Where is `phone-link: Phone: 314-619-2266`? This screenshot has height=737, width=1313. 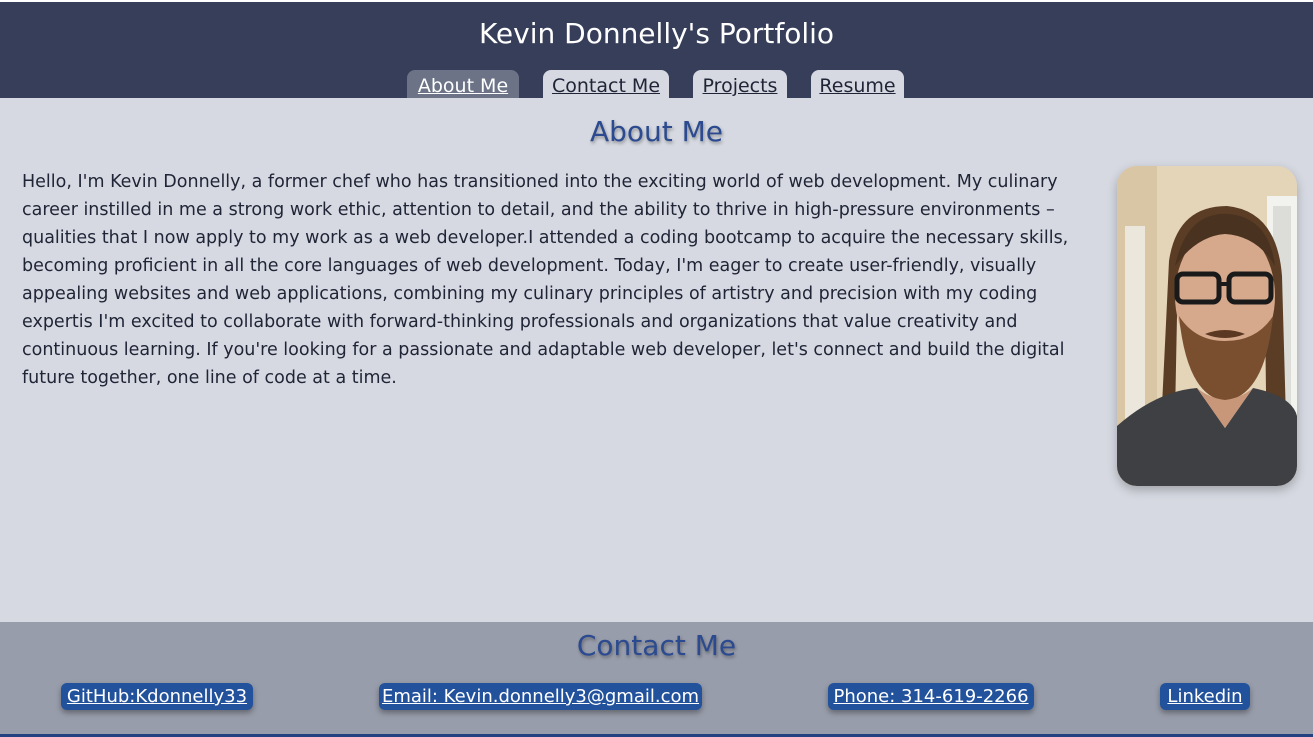 phone-link: Phone: 314-619-2266 is located at coordinates (931, 696).